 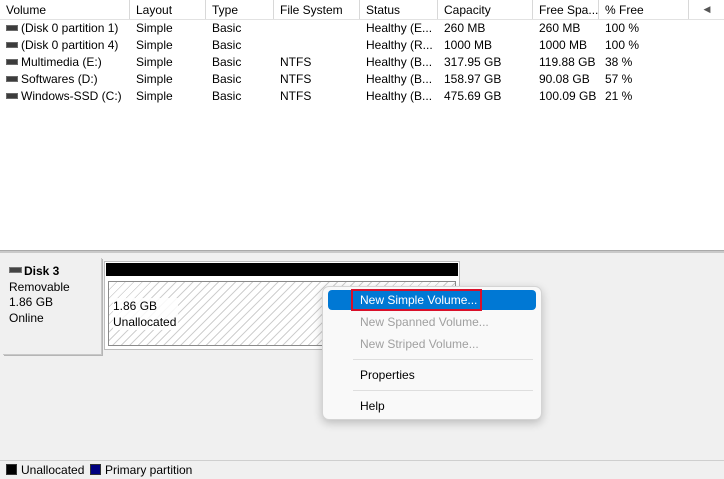 What do you see at coordinates (53, 470) in the screenshot?
I see `legend-unallocated: Unallocated` at bounding box center [53, 470].